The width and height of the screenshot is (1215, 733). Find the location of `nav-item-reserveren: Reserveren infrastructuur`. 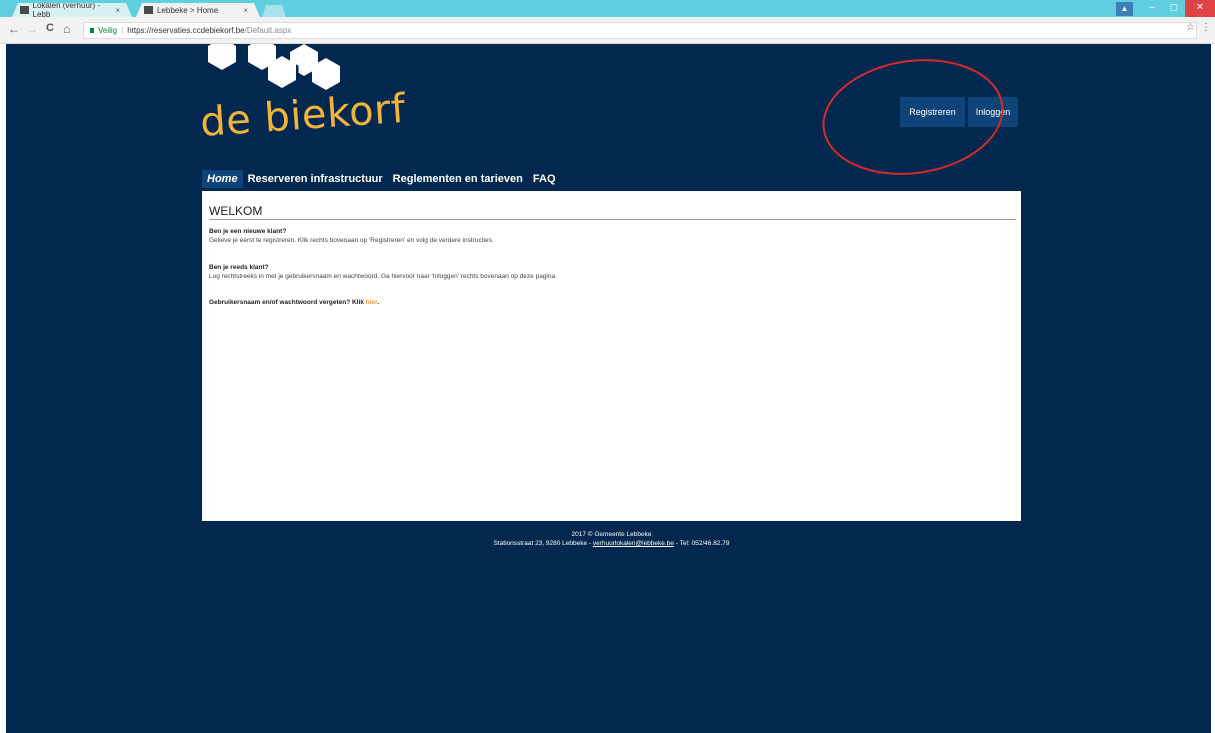

nav-item-reserveren: Reserveren infrastructuur is located at coordinates (315, 179).